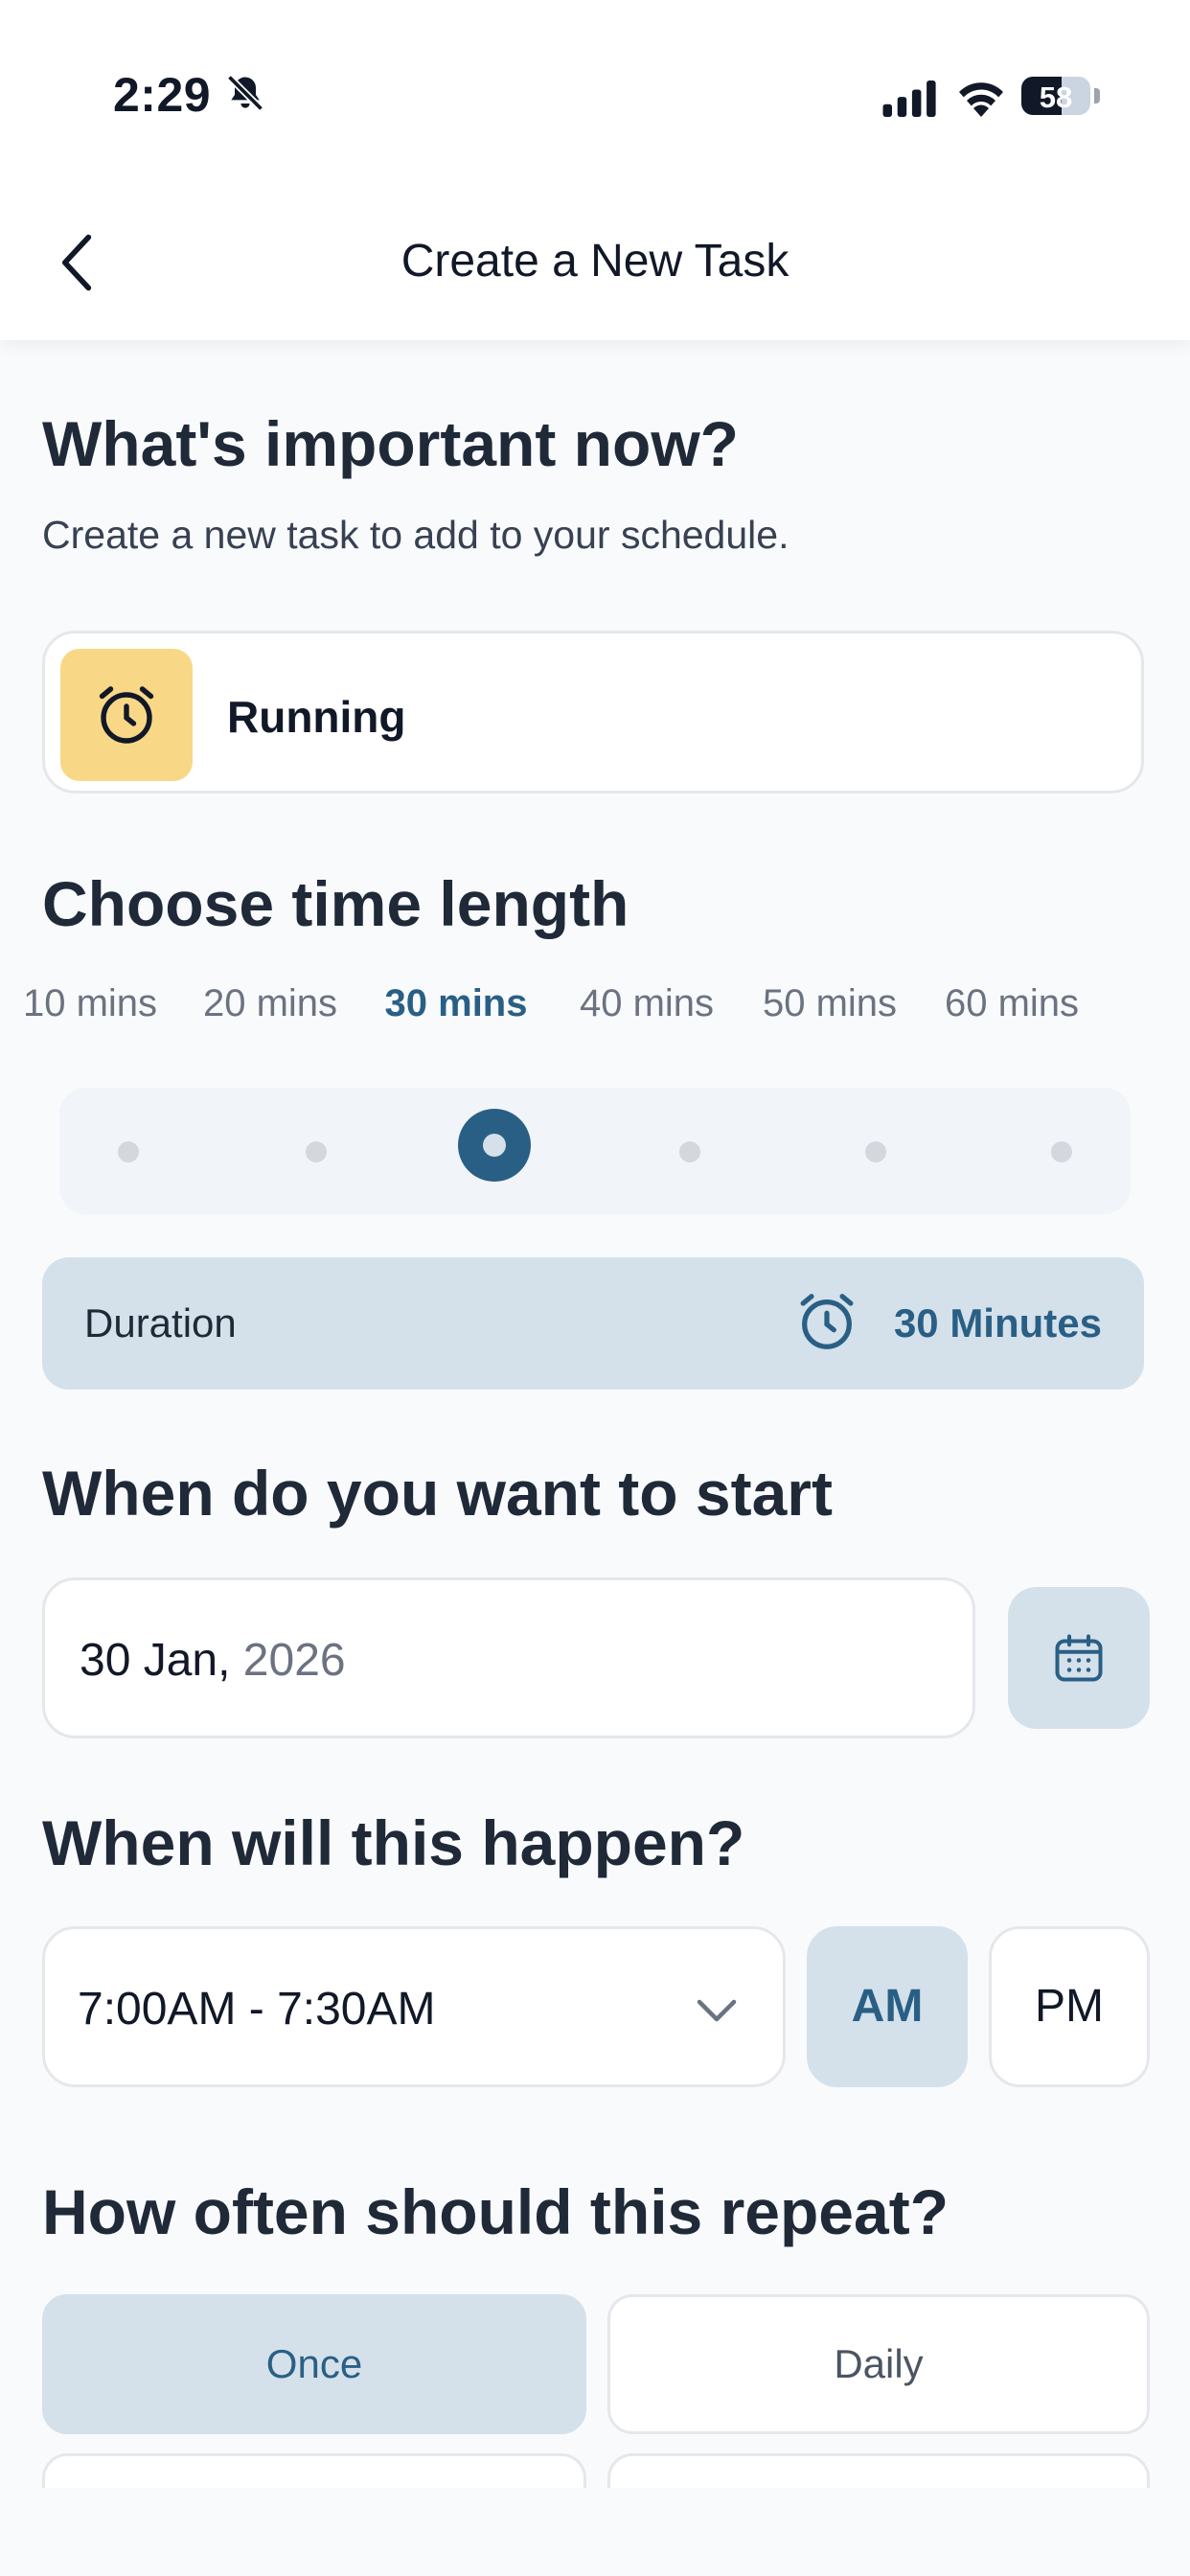  Describe the element at coordinates (317, 717) in the screenshot. I see `task-name: Running` at that location.